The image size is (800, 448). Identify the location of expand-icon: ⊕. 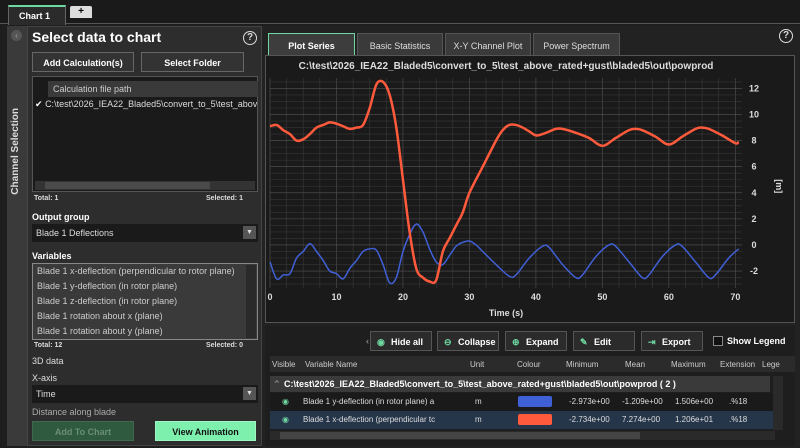
(516, 342).